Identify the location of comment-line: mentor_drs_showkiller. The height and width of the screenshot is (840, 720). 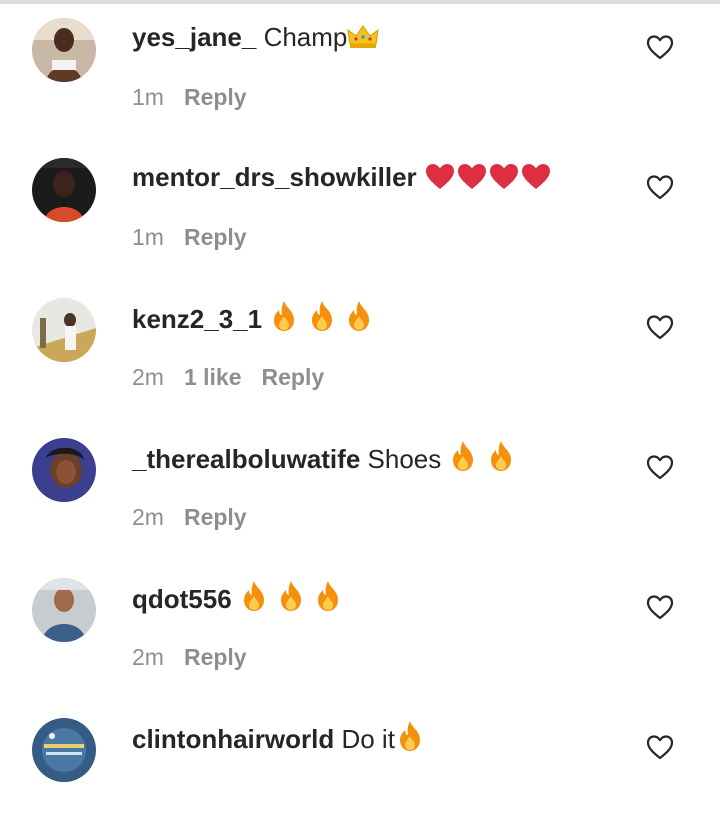
(342, 179).